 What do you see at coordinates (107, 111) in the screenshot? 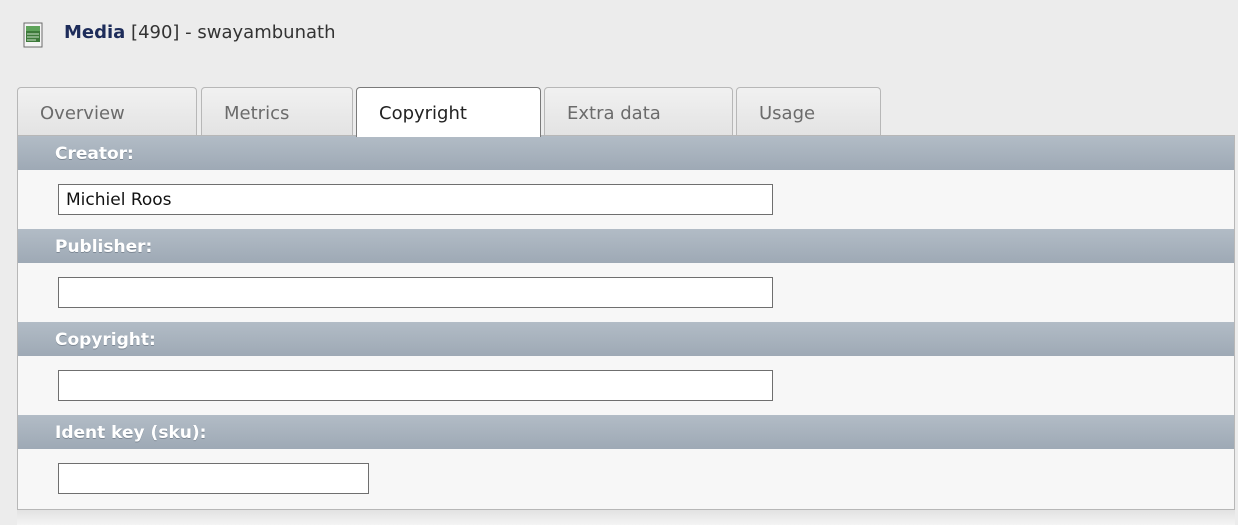
I see `tab-overview: Overview` at bounding box center [107, 111].